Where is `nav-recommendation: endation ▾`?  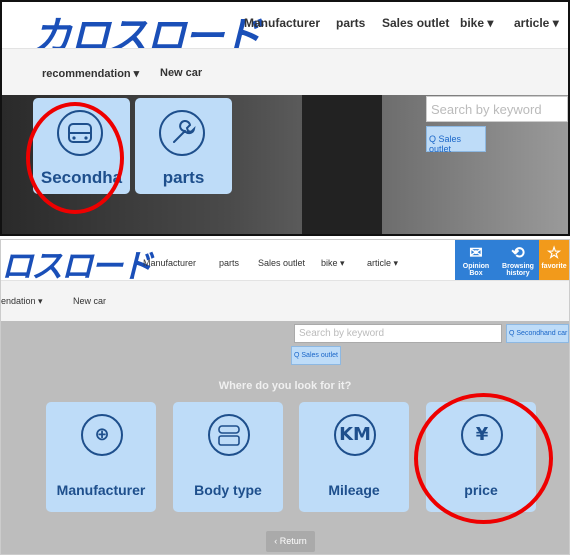
nav-recommendation: endation ▾ is located at coordinates (22, 301).